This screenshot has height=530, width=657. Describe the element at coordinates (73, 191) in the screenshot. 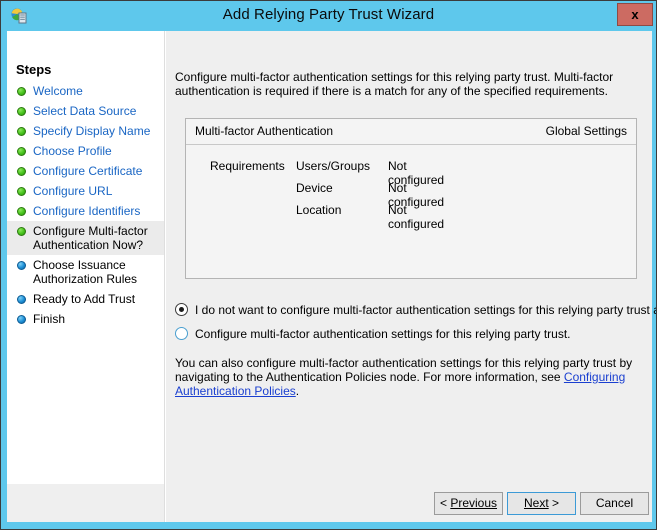

I see `sidebar-item-label: Configure URL` at that location.